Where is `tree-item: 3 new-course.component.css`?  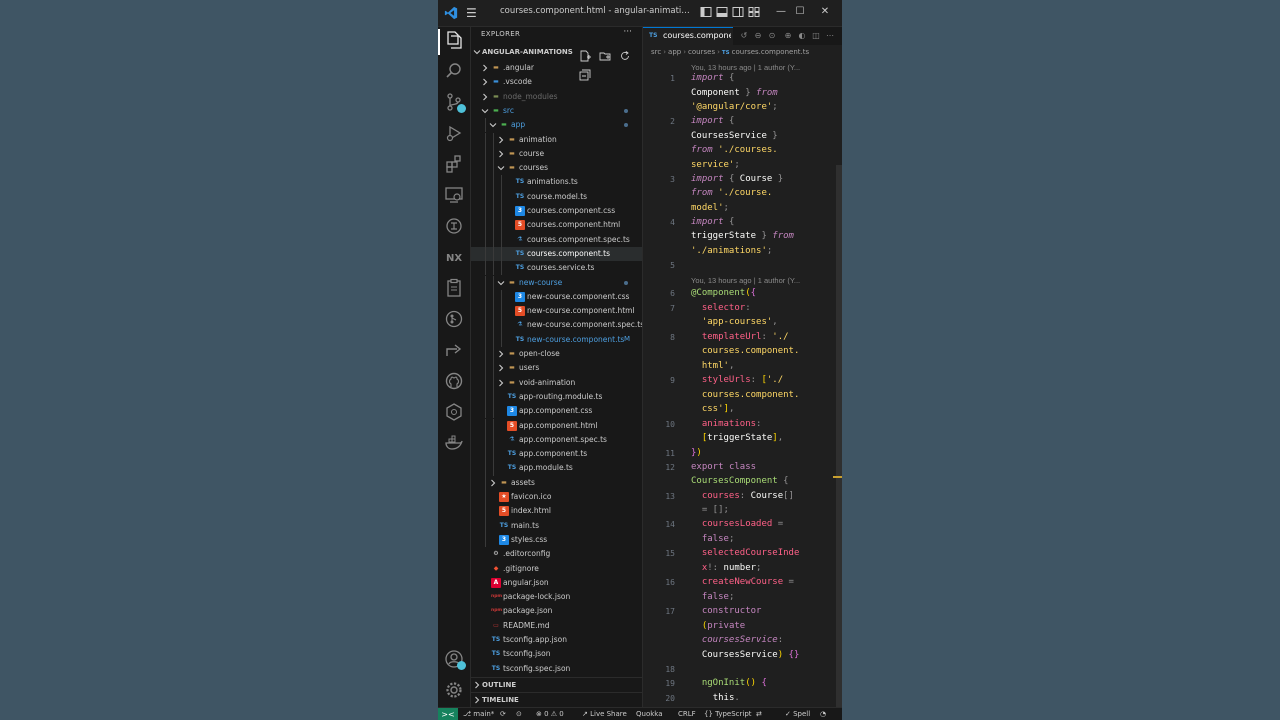 tree-item: 3 new-course.component.css is located at coordinates (556, 297).